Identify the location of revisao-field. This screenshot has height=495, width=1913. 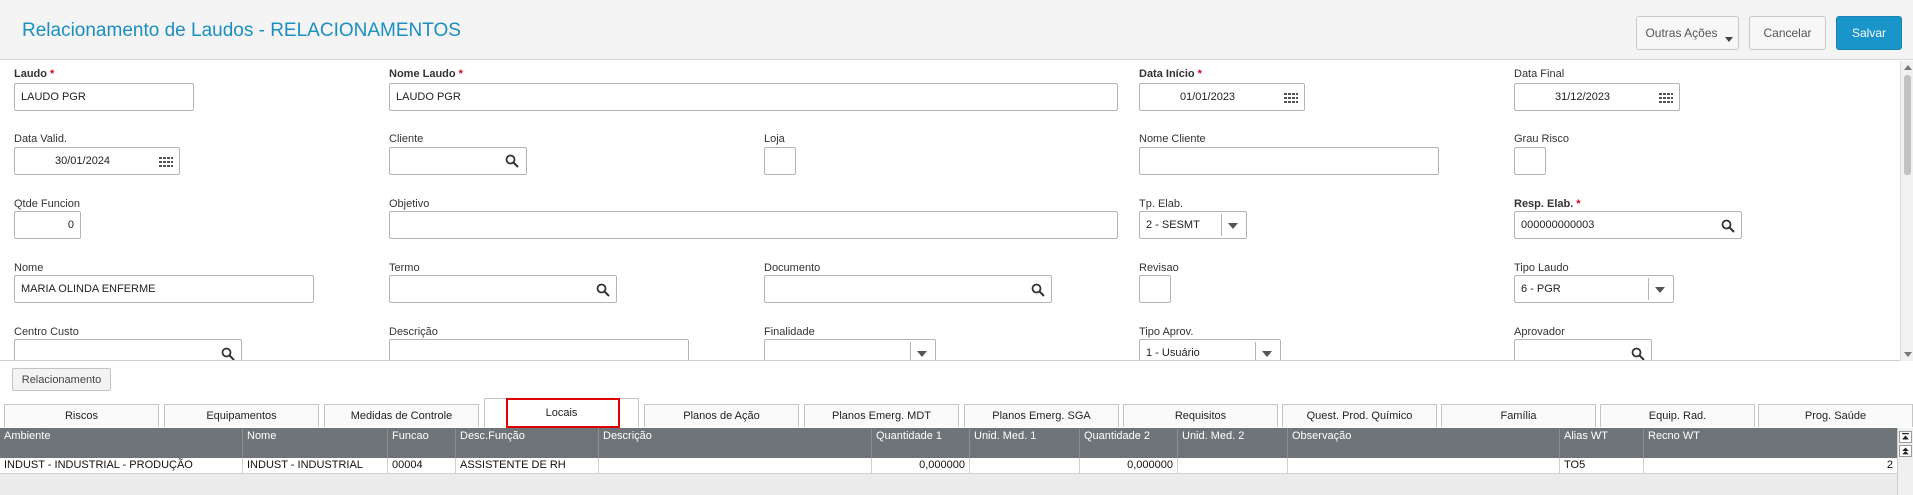
(1155, 289).